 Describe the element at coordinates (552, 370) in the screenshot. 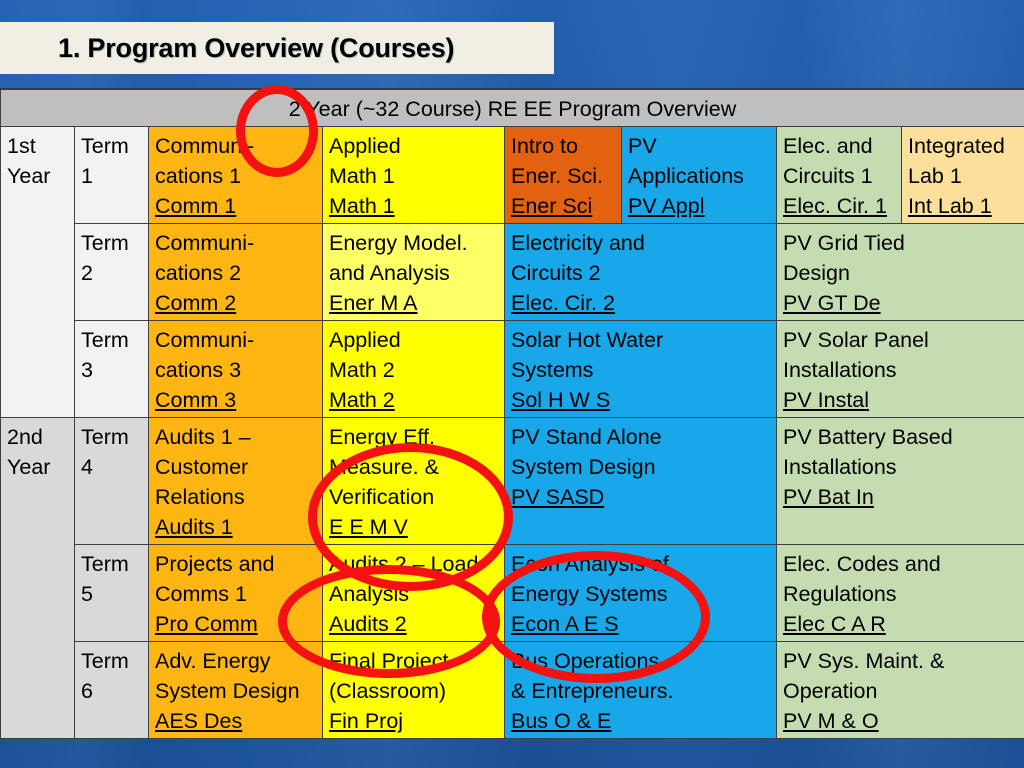

I see `course-line: Systems` at that location.